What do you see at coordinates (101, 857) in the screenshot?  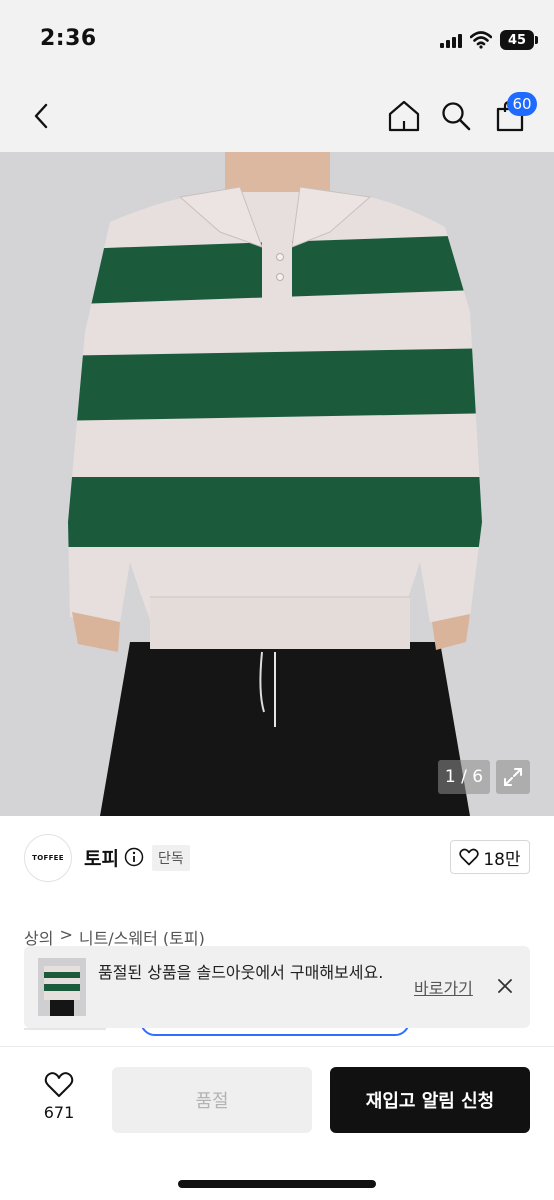 I see `brand-name: 토피` at bounding box center [101, 857].